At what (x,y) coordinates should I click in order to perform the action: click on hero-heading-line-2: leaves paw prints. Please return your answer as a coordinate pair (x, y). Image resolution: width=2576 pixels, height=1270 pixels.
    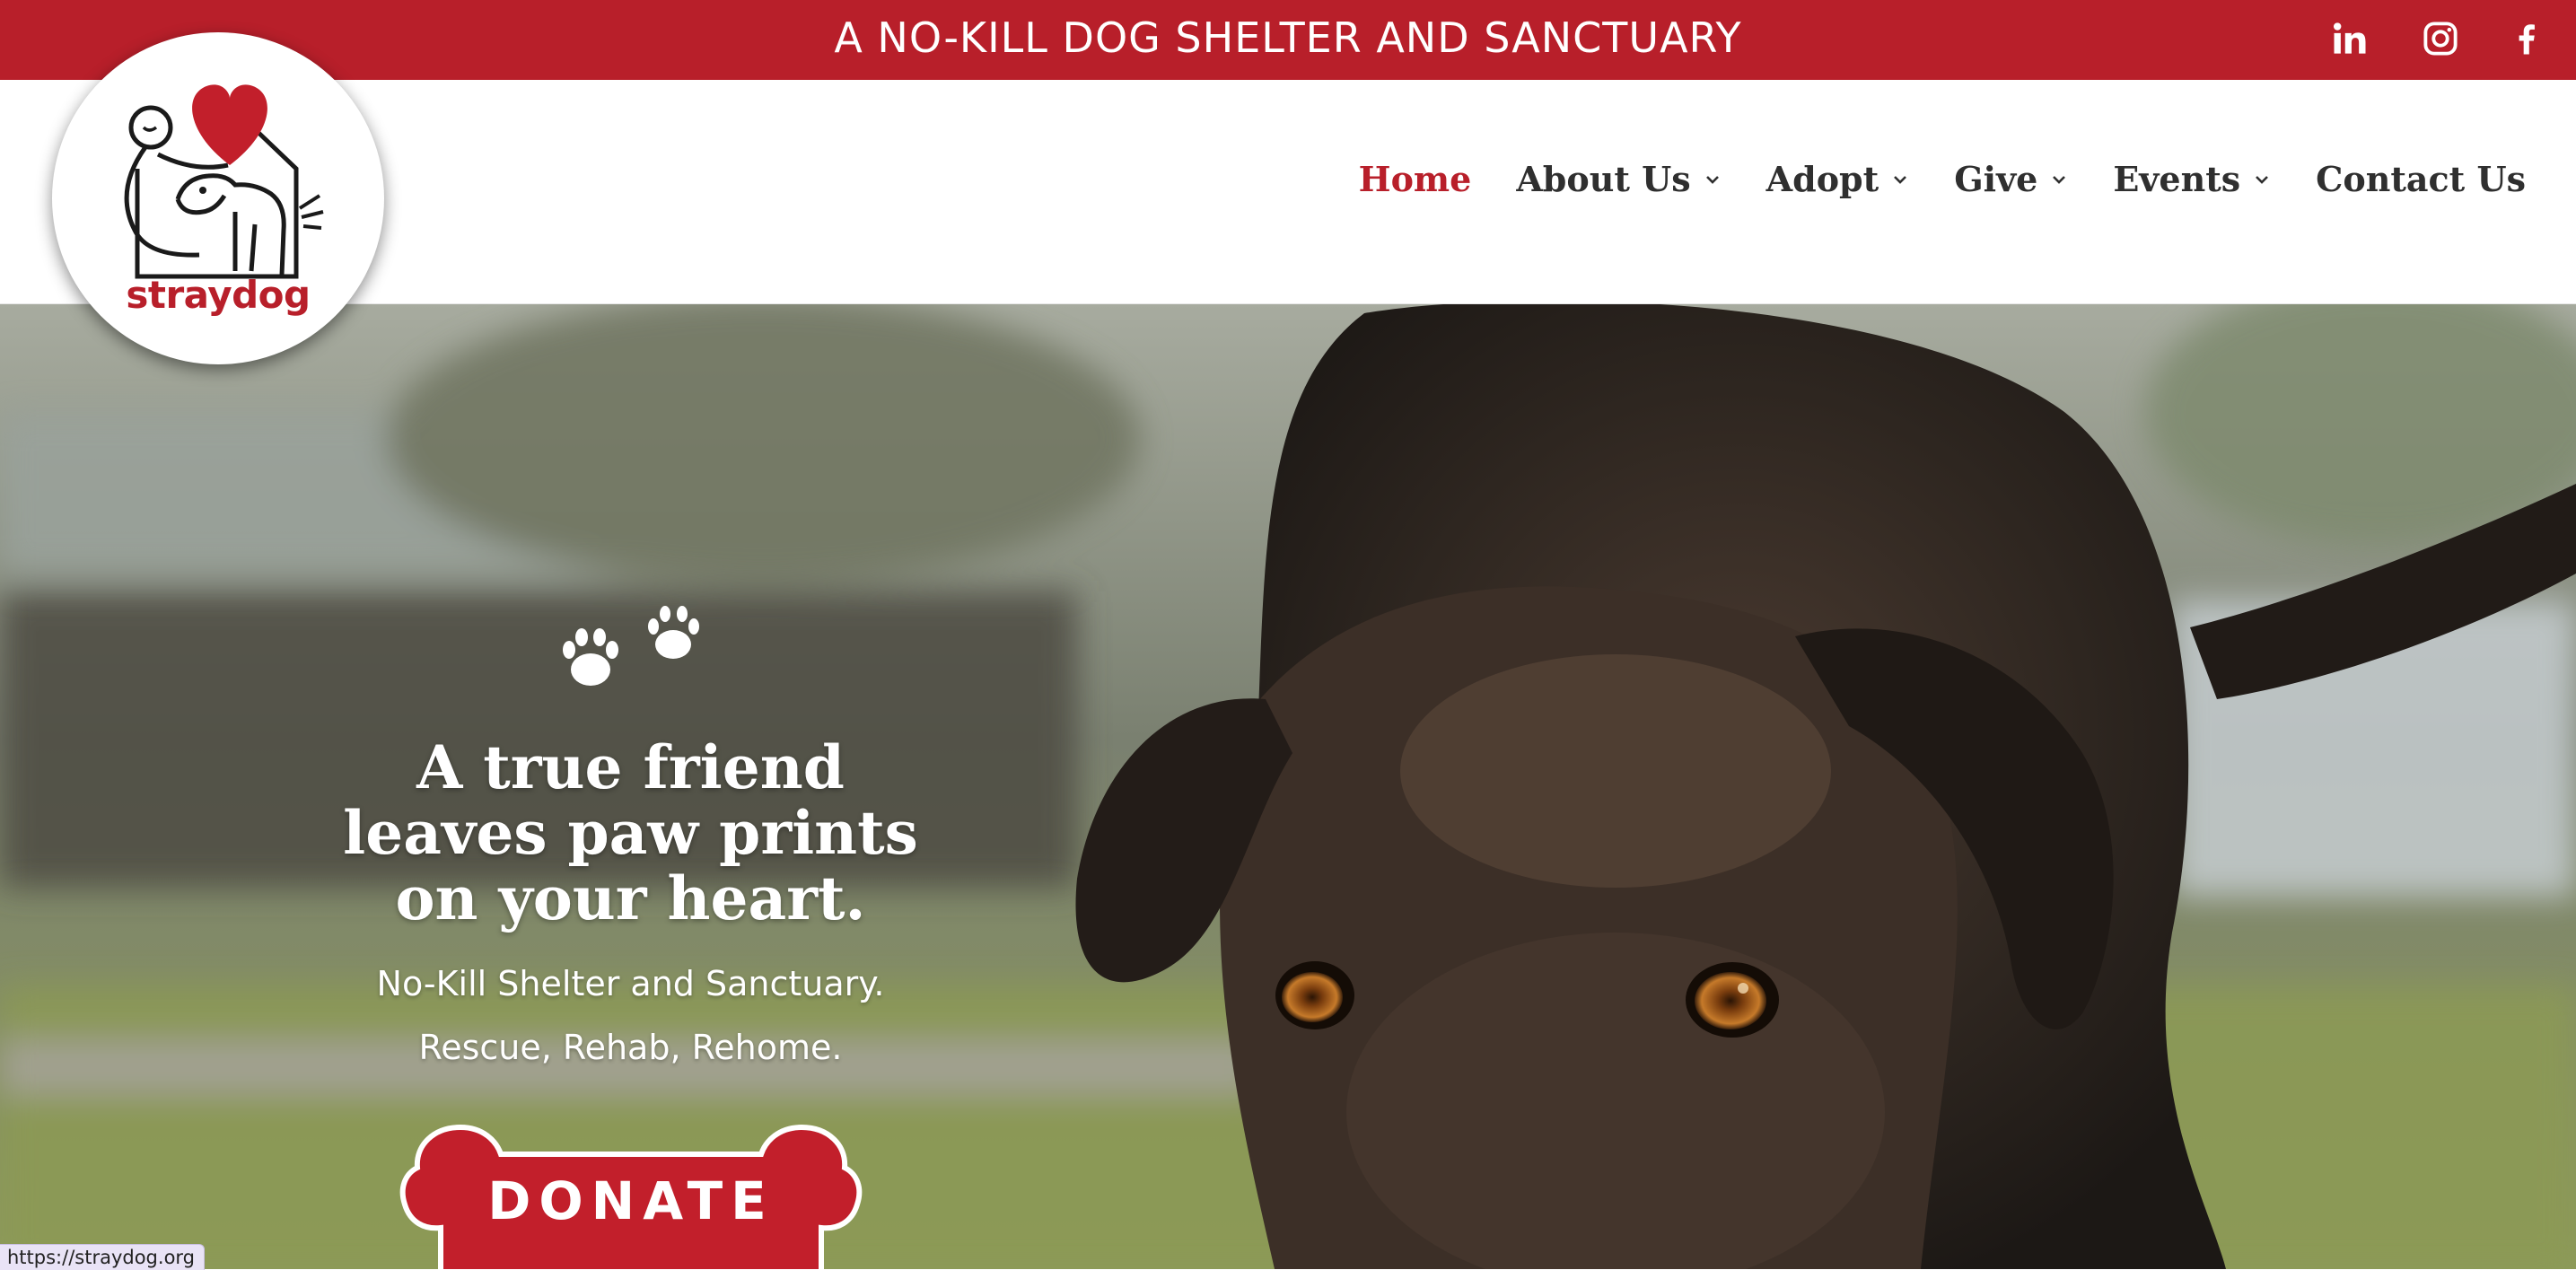
    Looking at the image, I should click on (630, 833).